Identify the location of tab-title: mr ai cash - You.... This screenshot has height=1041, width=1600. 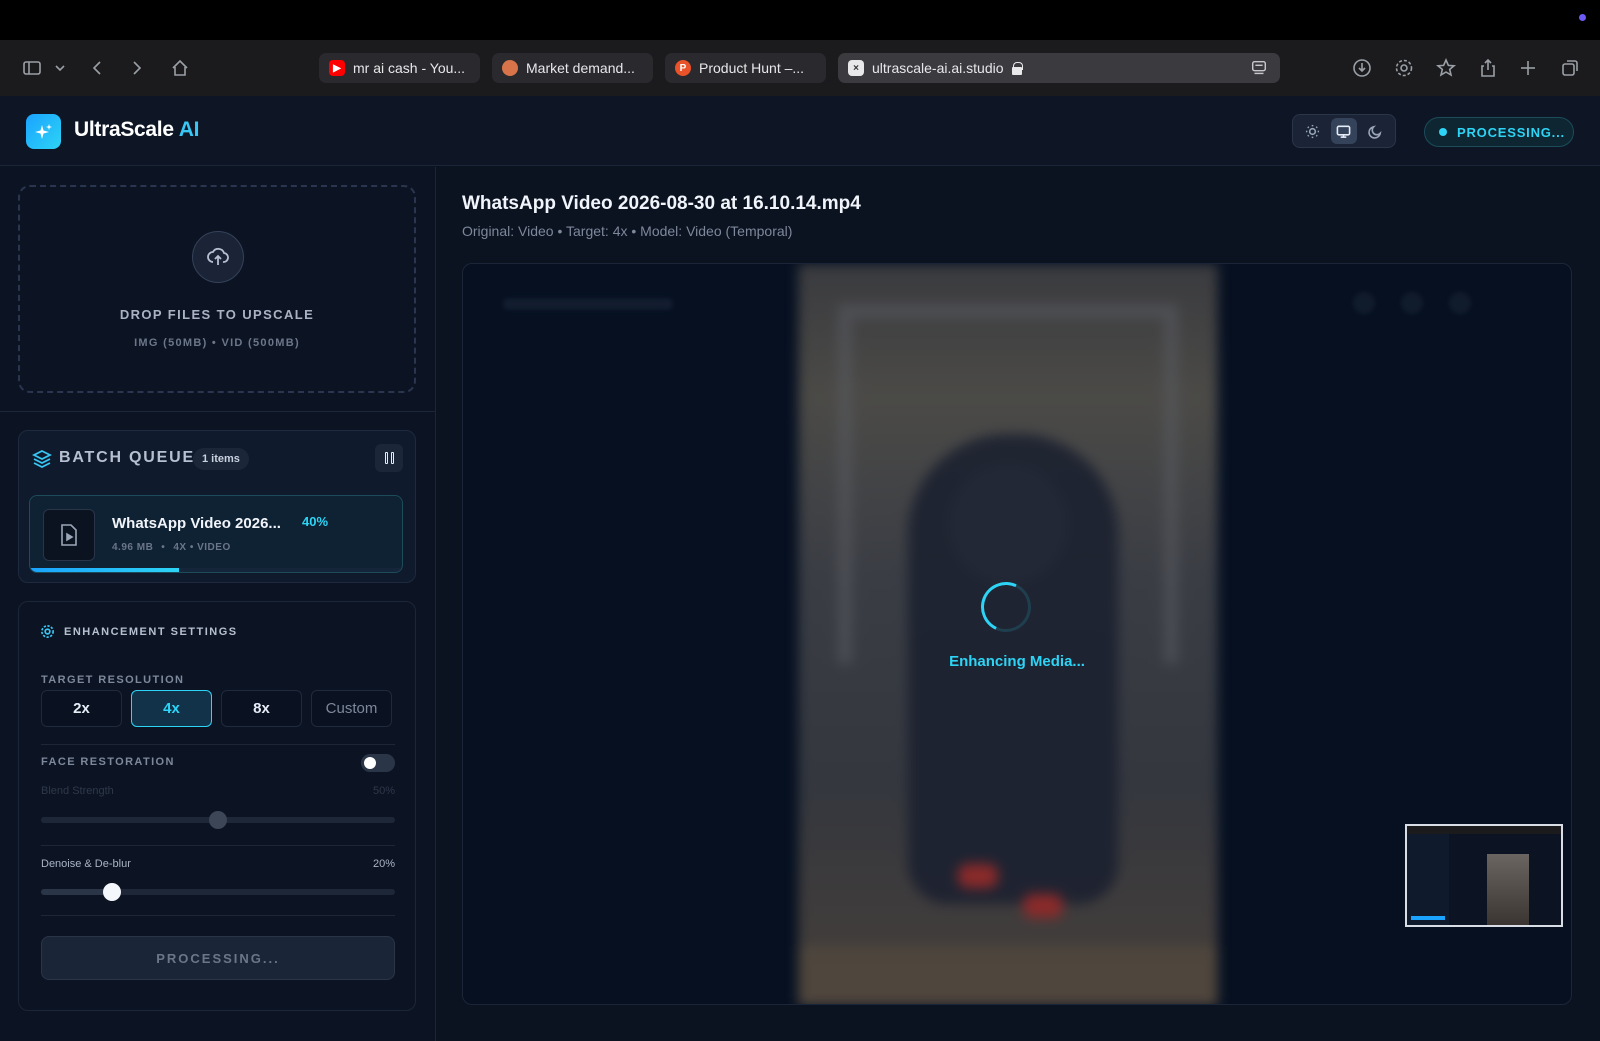
(409, 68).